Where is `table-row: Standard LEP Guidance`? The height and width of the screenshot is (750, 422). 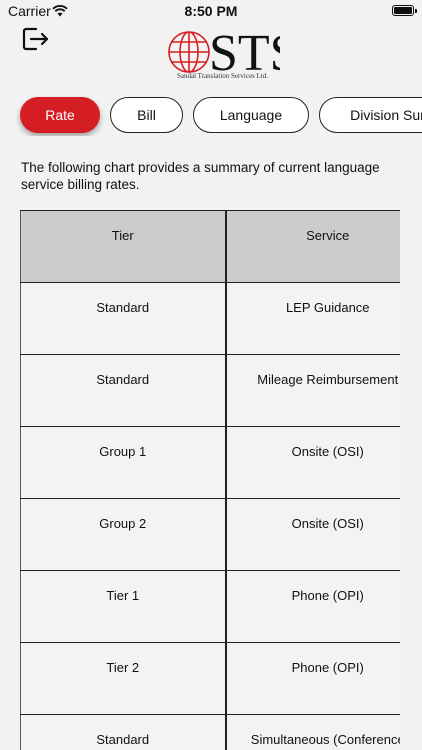
table-row: Standard LEP Guidance is located at coordinates (210, 318).